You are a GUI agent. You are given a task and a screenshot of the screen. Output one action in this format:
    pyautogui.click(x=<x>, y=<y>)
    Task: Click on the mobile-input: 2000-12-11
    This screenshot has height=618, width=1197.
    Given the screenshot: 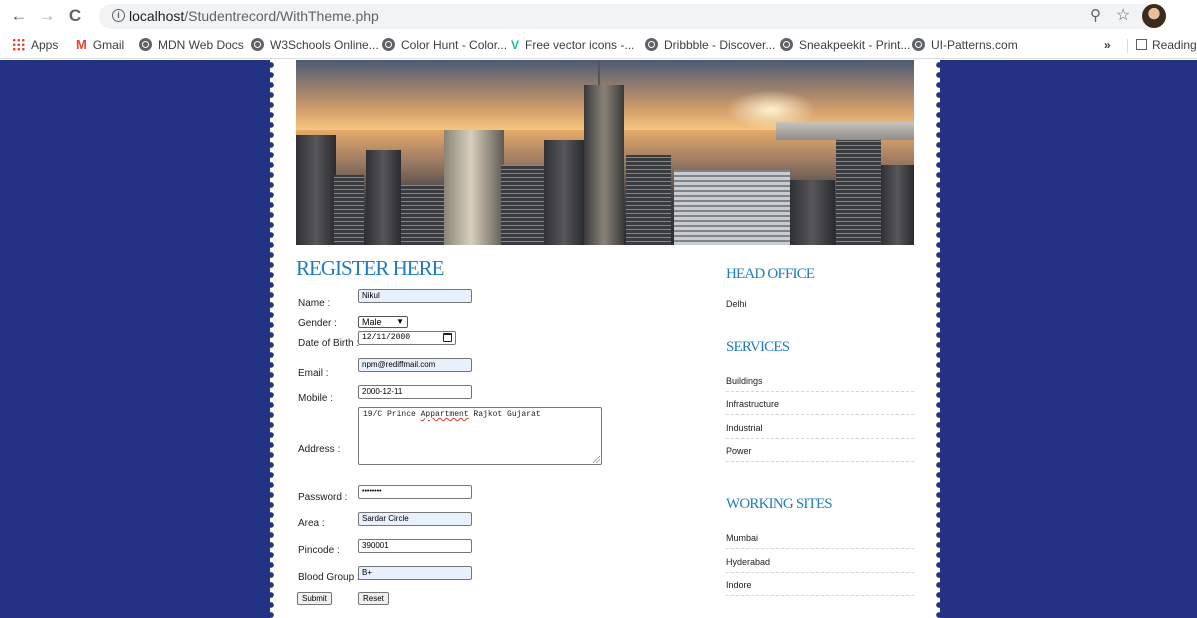 What is the action you would take?
    pyautogui.click(x=415, y=392)
    